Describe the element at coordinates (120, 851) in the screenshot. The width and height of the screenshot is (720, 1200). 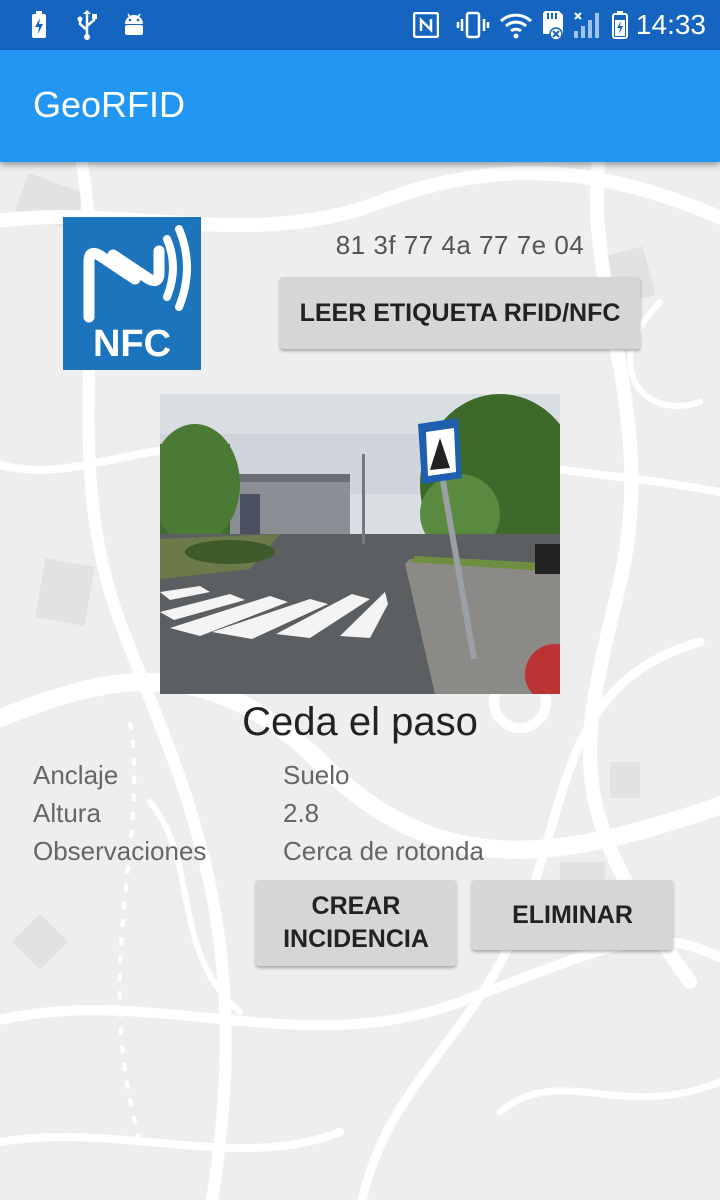
I see `field-label-observaciones: Observaciones` at that location.